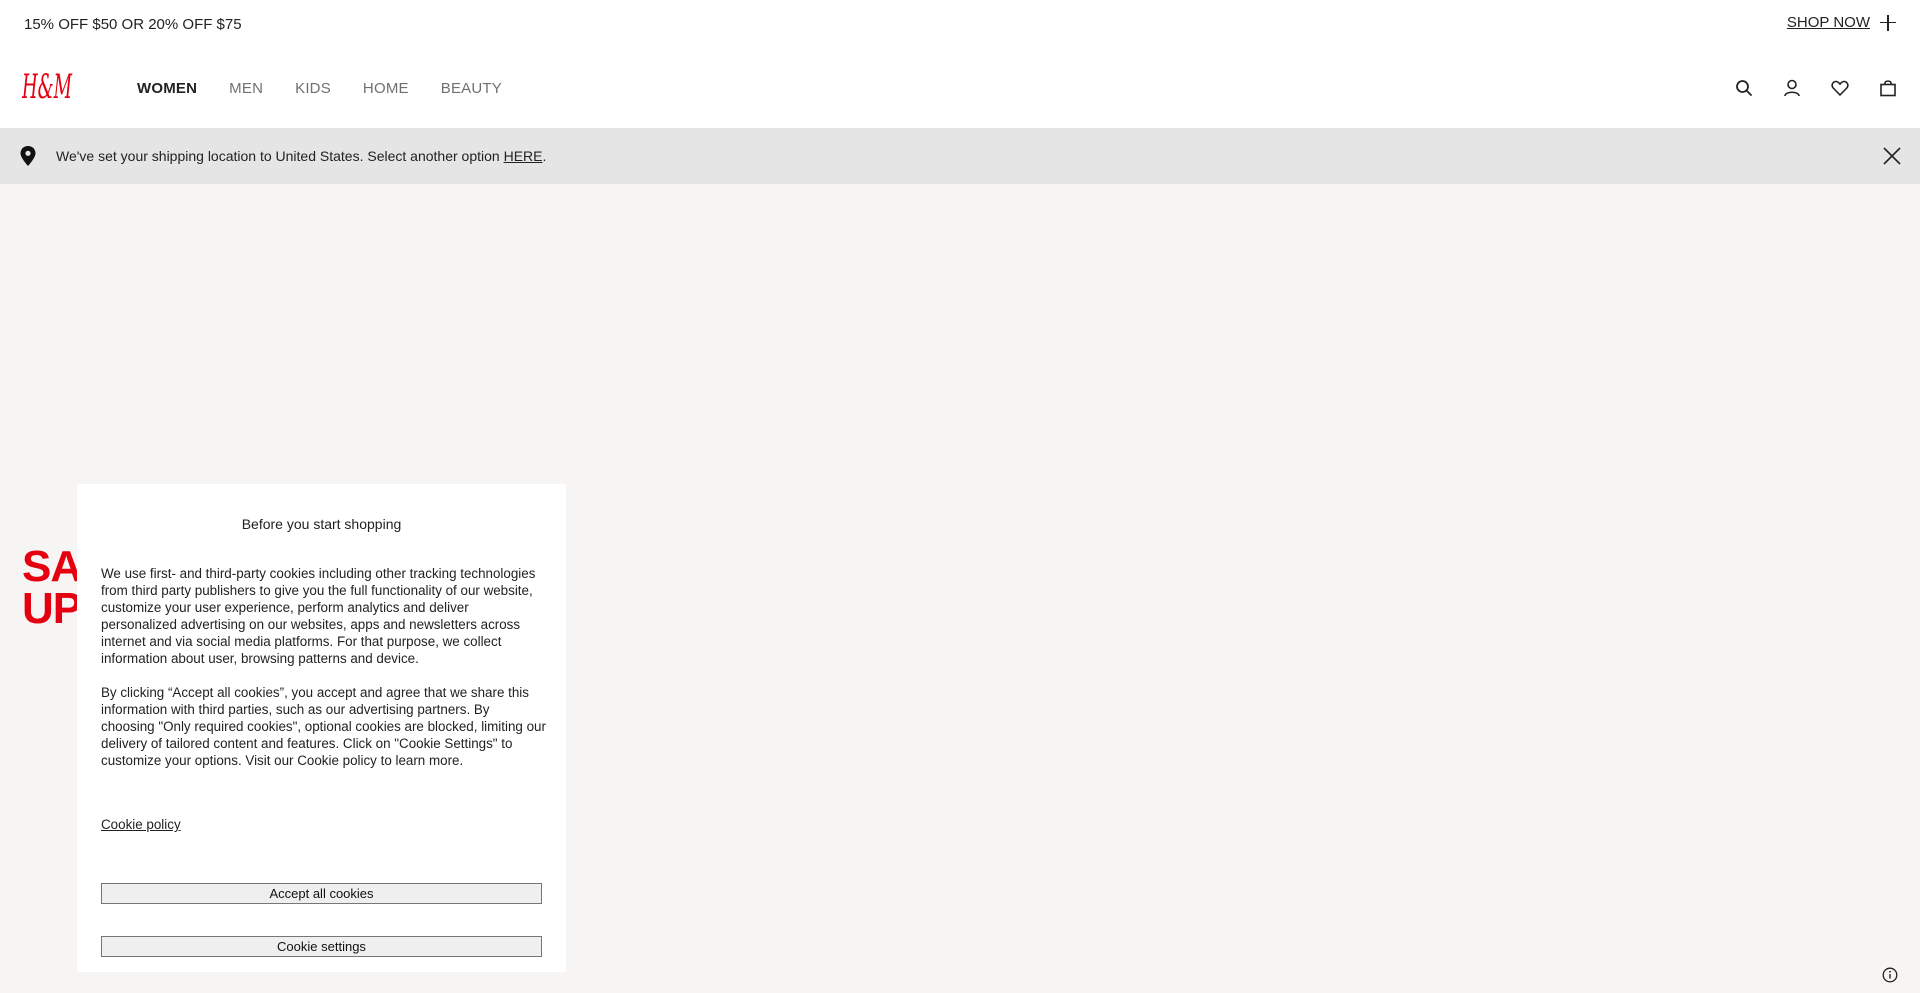  I want to click on hero-line-1: SA, so click(52, 566).